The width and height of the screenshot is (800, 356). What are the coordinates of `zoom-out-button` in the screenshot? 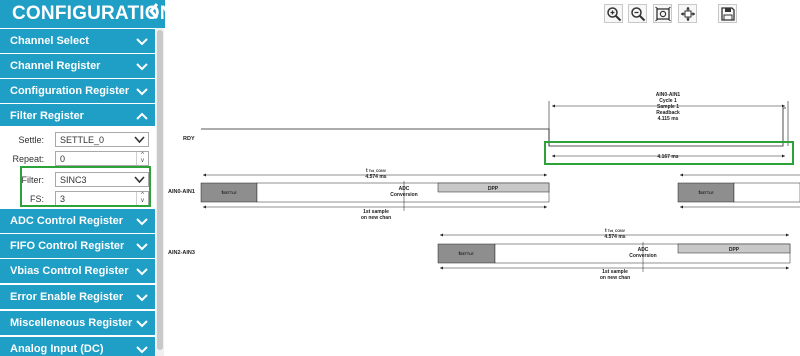 It's located at (637, 13).